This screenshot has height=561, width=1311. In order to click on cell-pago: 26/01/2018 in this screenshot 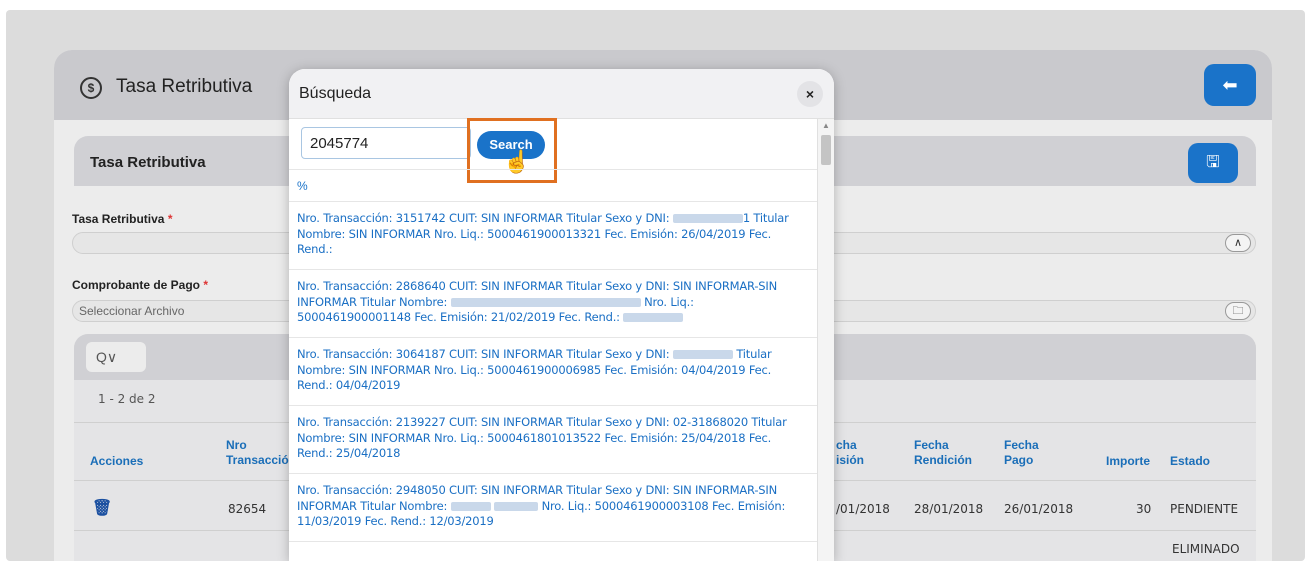, I will do `click(1039, 509)`.